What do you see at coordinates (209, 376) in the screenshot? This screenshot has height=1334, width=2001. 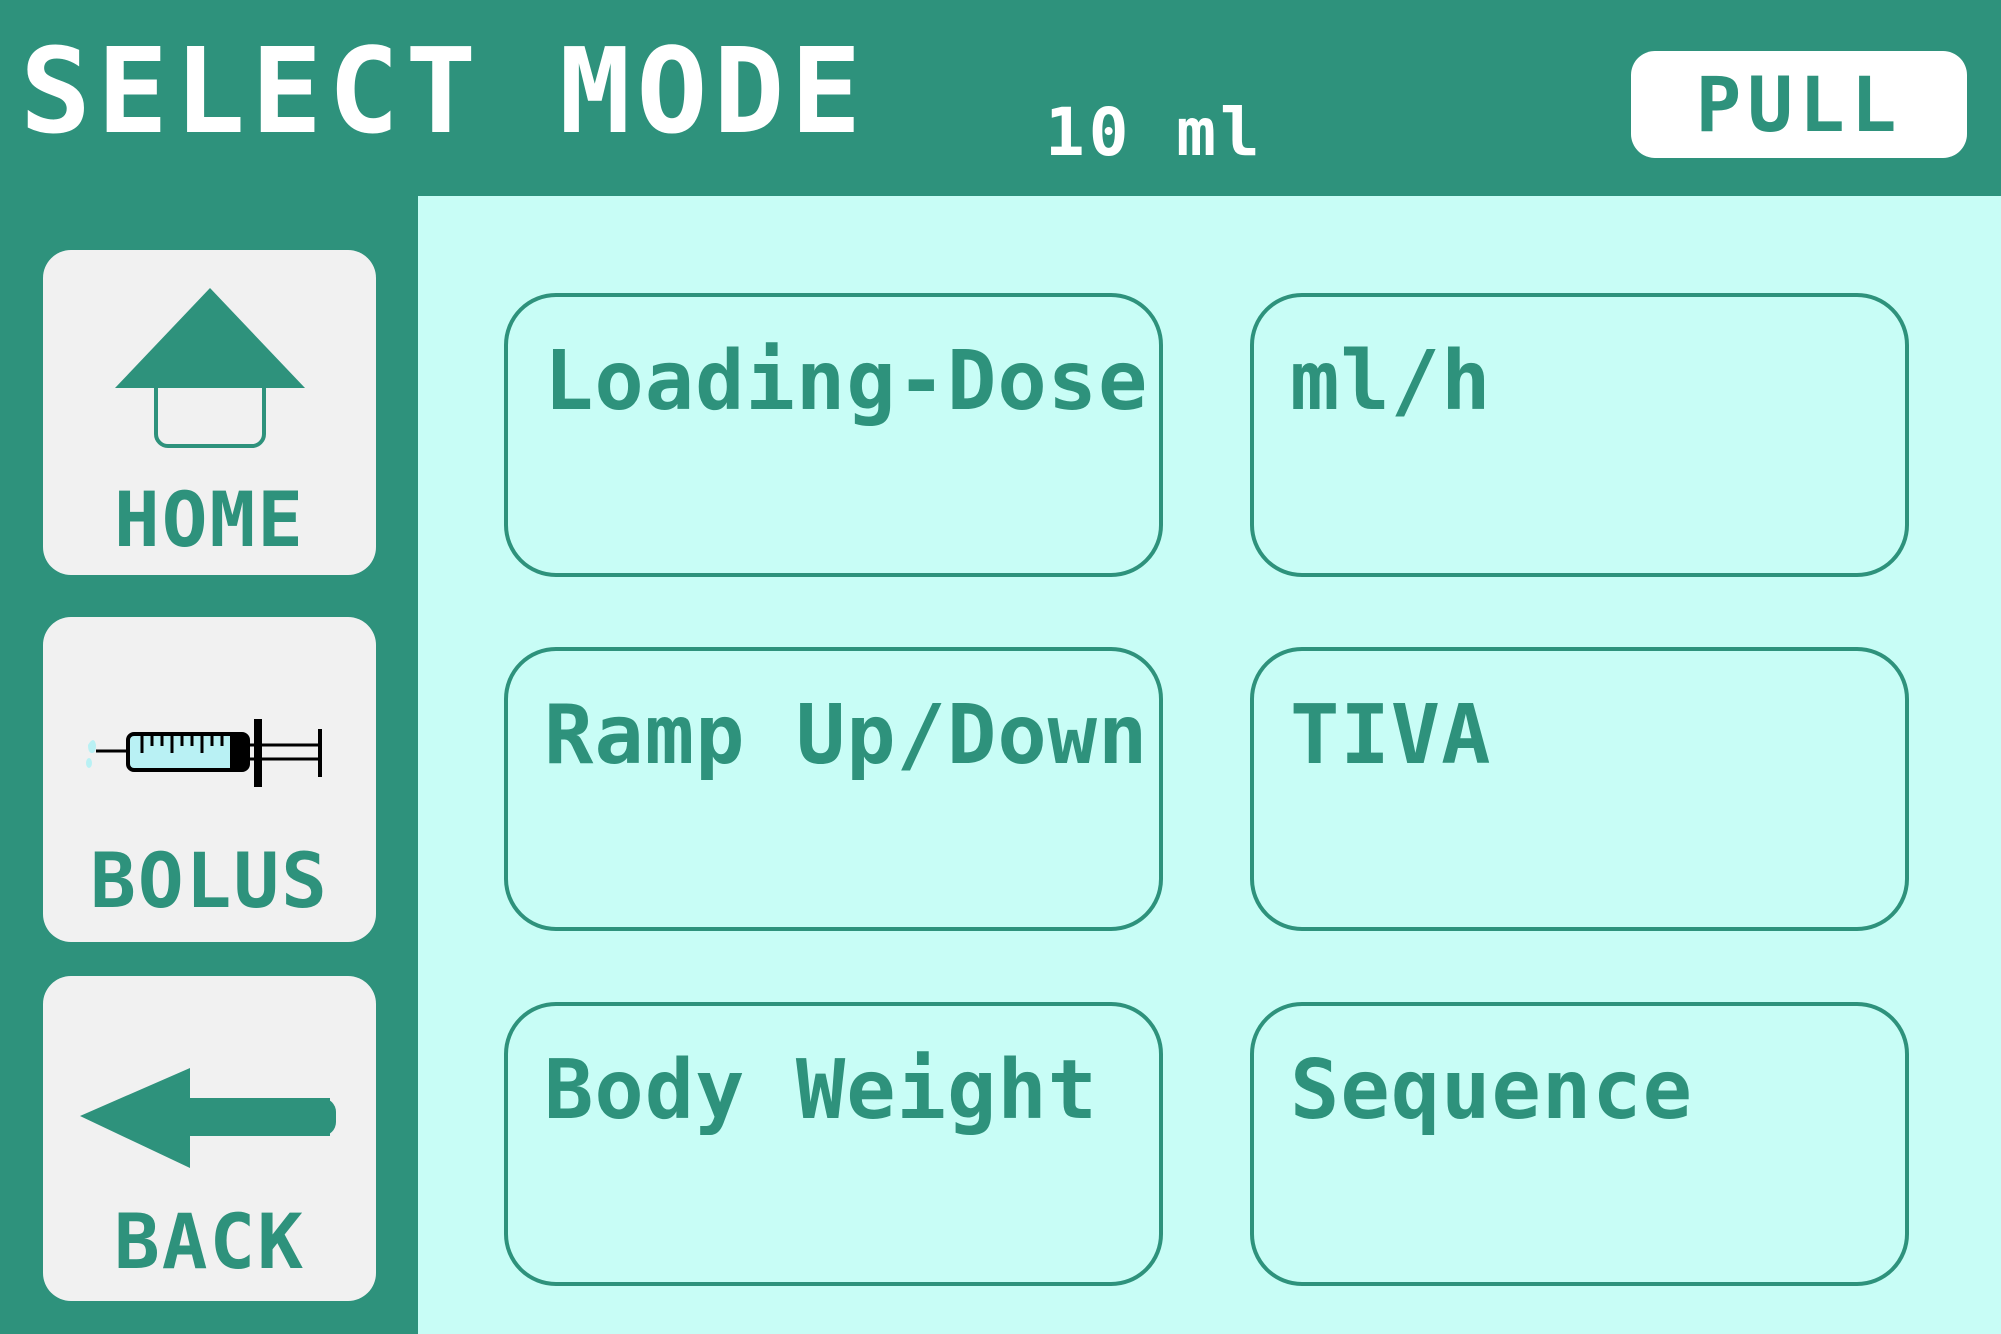 I see `home-icon` at bounding box center [209, 376].